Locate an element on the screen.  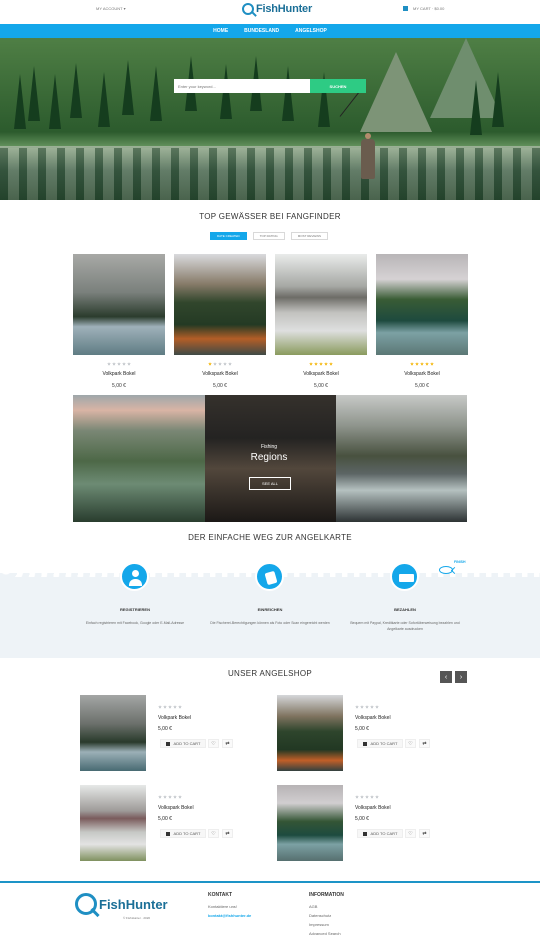
cart-link: MY CART · $0.00 is located at coordinates (423, 8).